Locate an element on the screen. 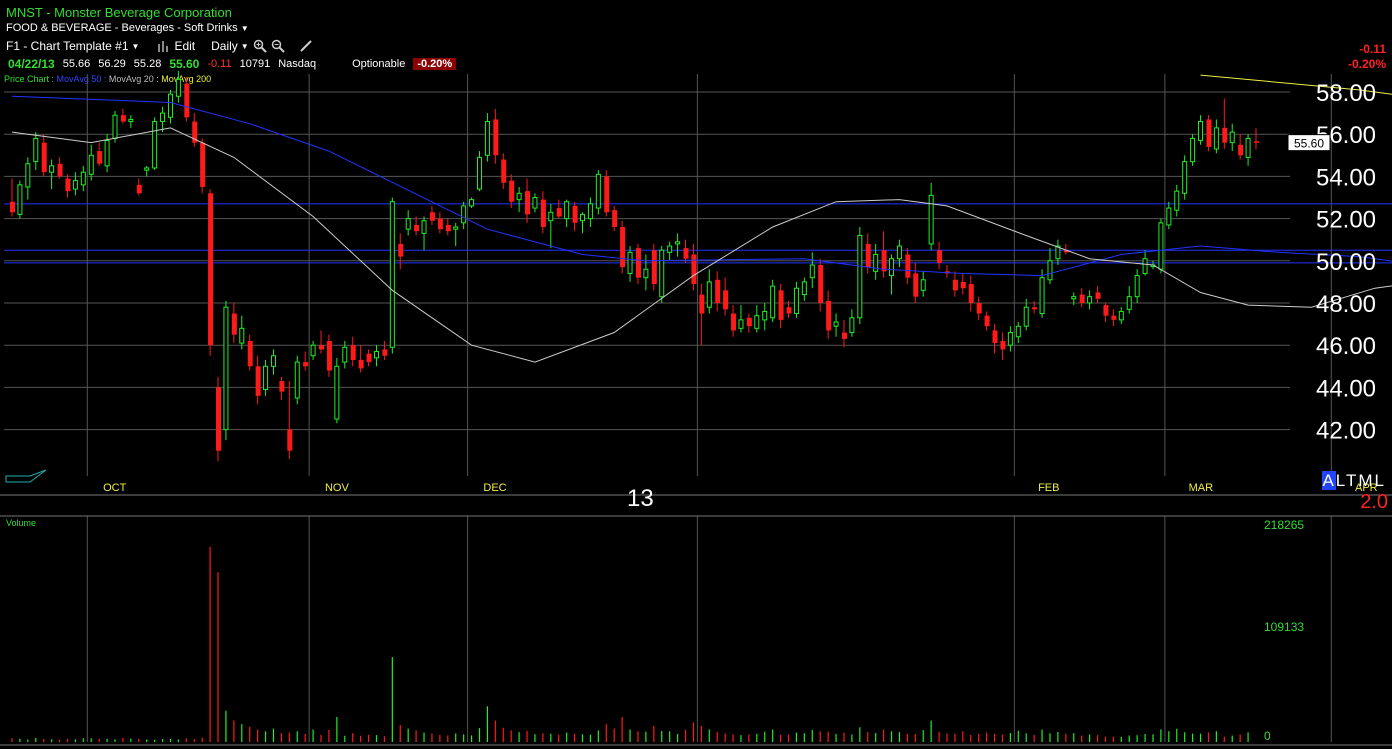  y-tick-label: 46.00 is located at coordinates (1346, 346).